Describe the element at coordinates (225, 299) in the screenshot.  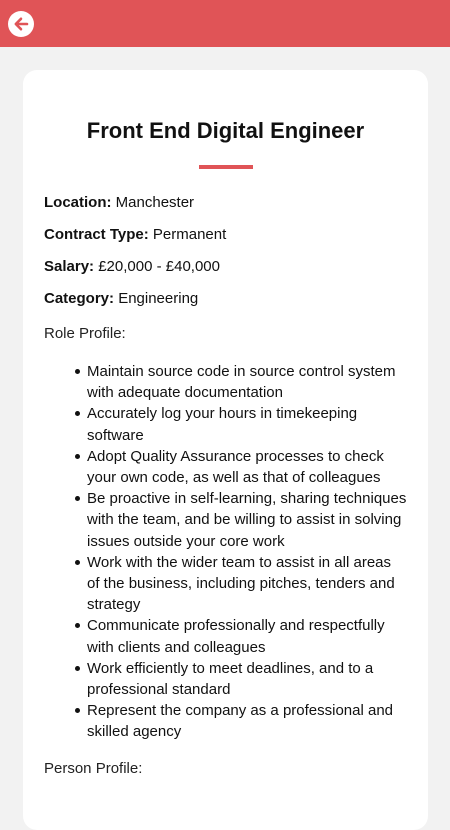
I see `field-category: Category: Engineering` at that location.